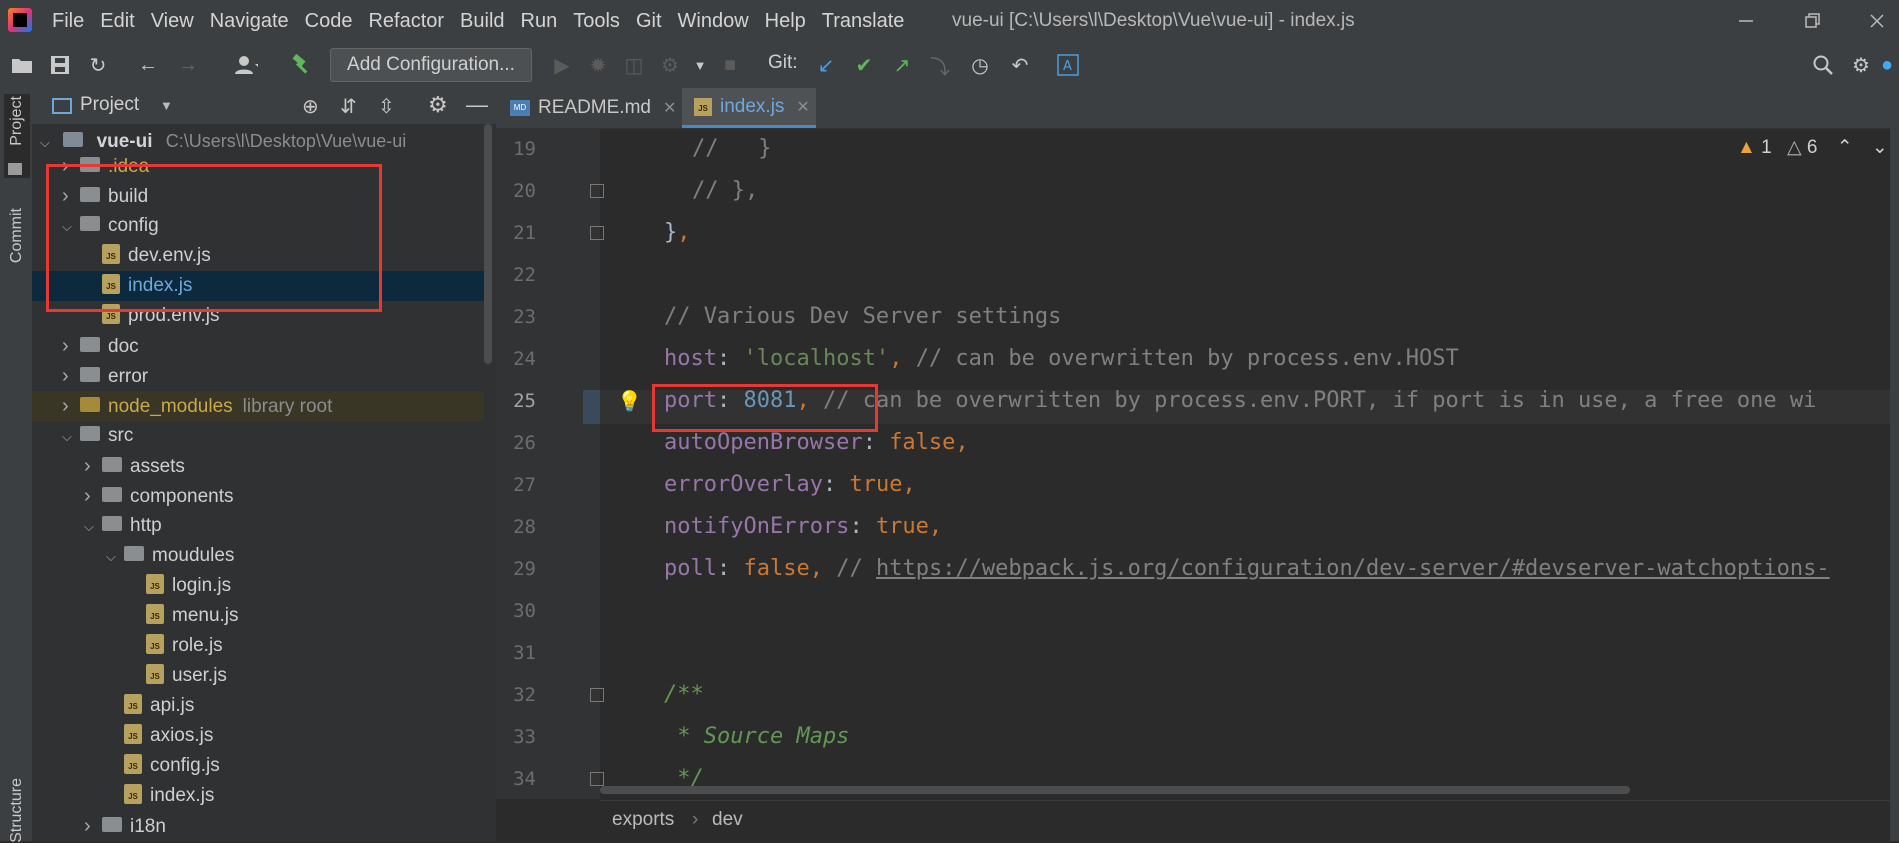 This screenshot has width=1899, height=843. What do you see at coordinates (159, 496) in the screenshot?
I see `tree-item: › components` at bounding box center [159, 496].